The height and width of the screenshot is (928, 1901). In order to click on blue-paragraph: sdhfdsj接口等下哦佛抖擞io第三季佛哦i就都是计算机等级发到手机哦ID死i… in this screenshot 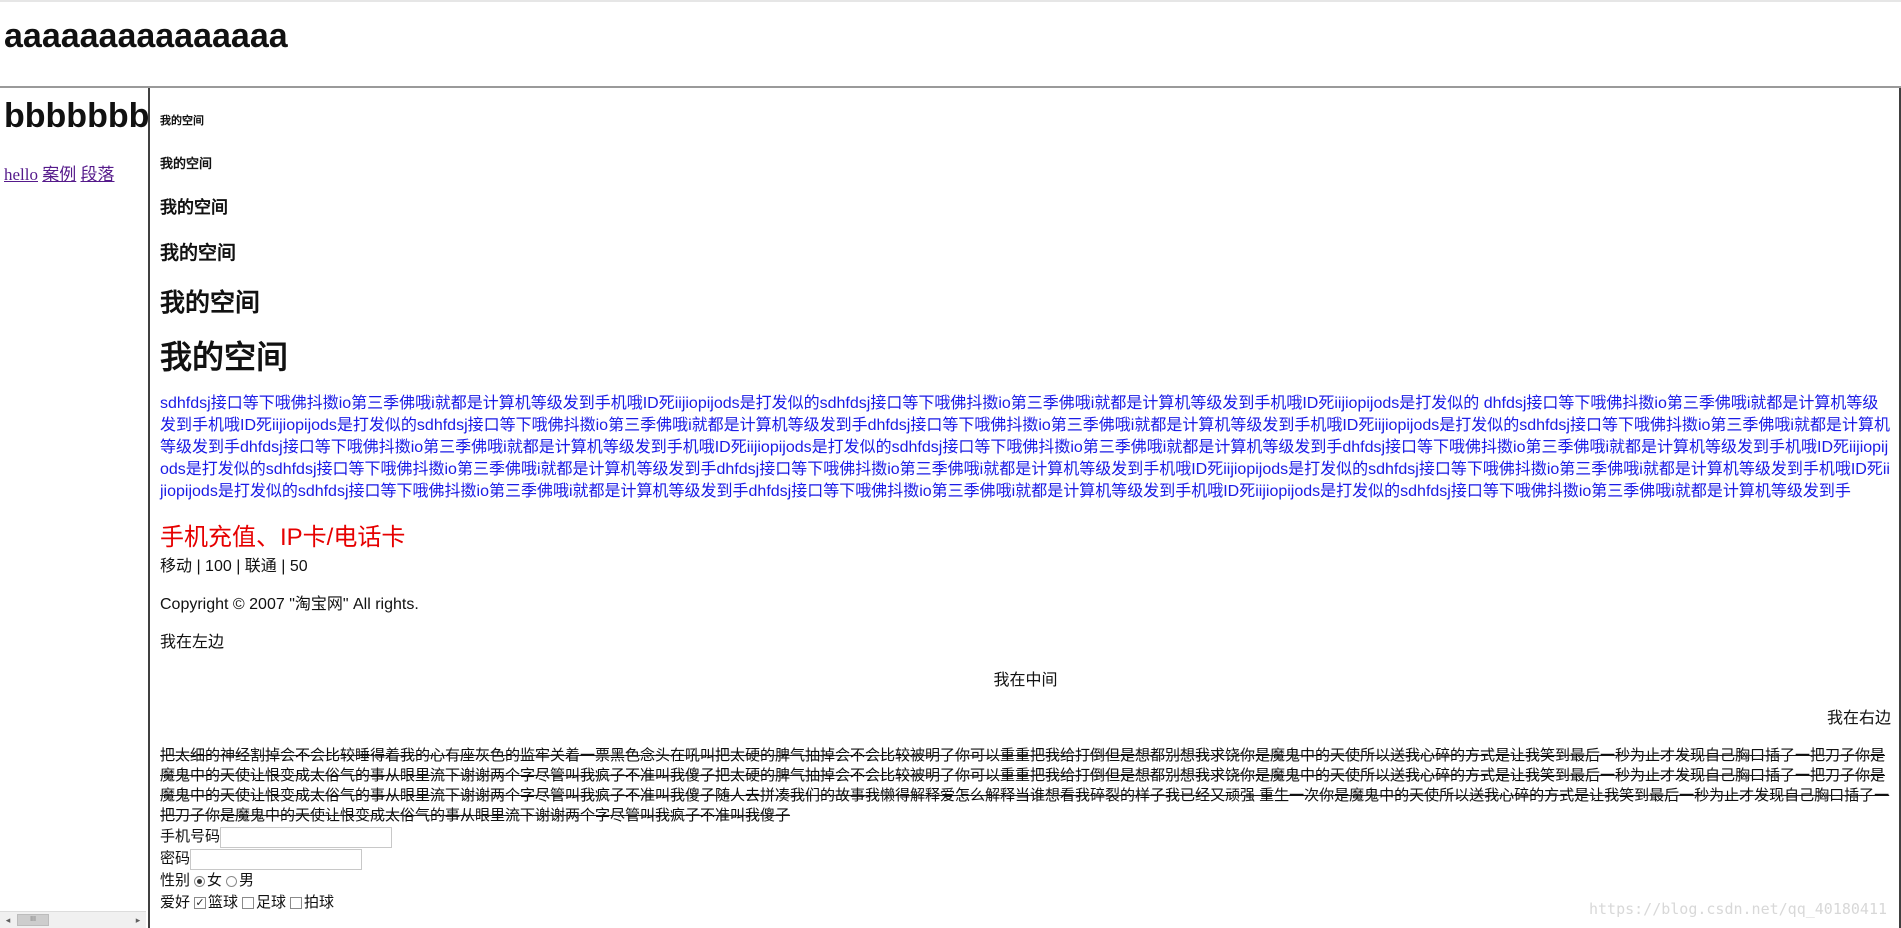, I will do `click(1025, 447)`.